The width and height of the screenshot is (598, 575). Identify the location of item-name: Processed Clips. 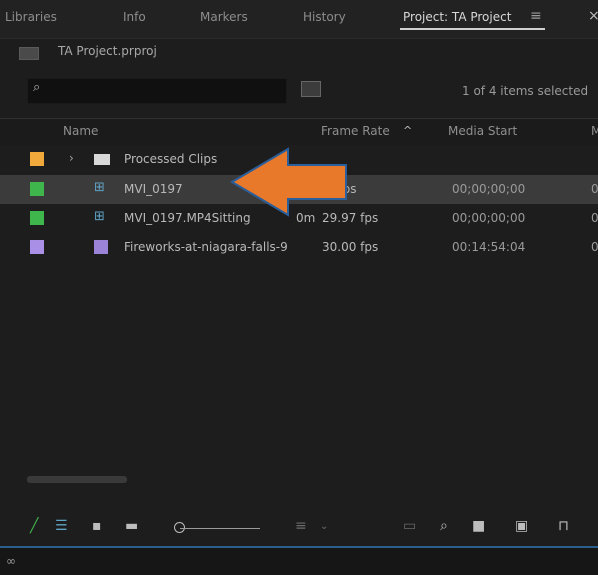
(171, 159).